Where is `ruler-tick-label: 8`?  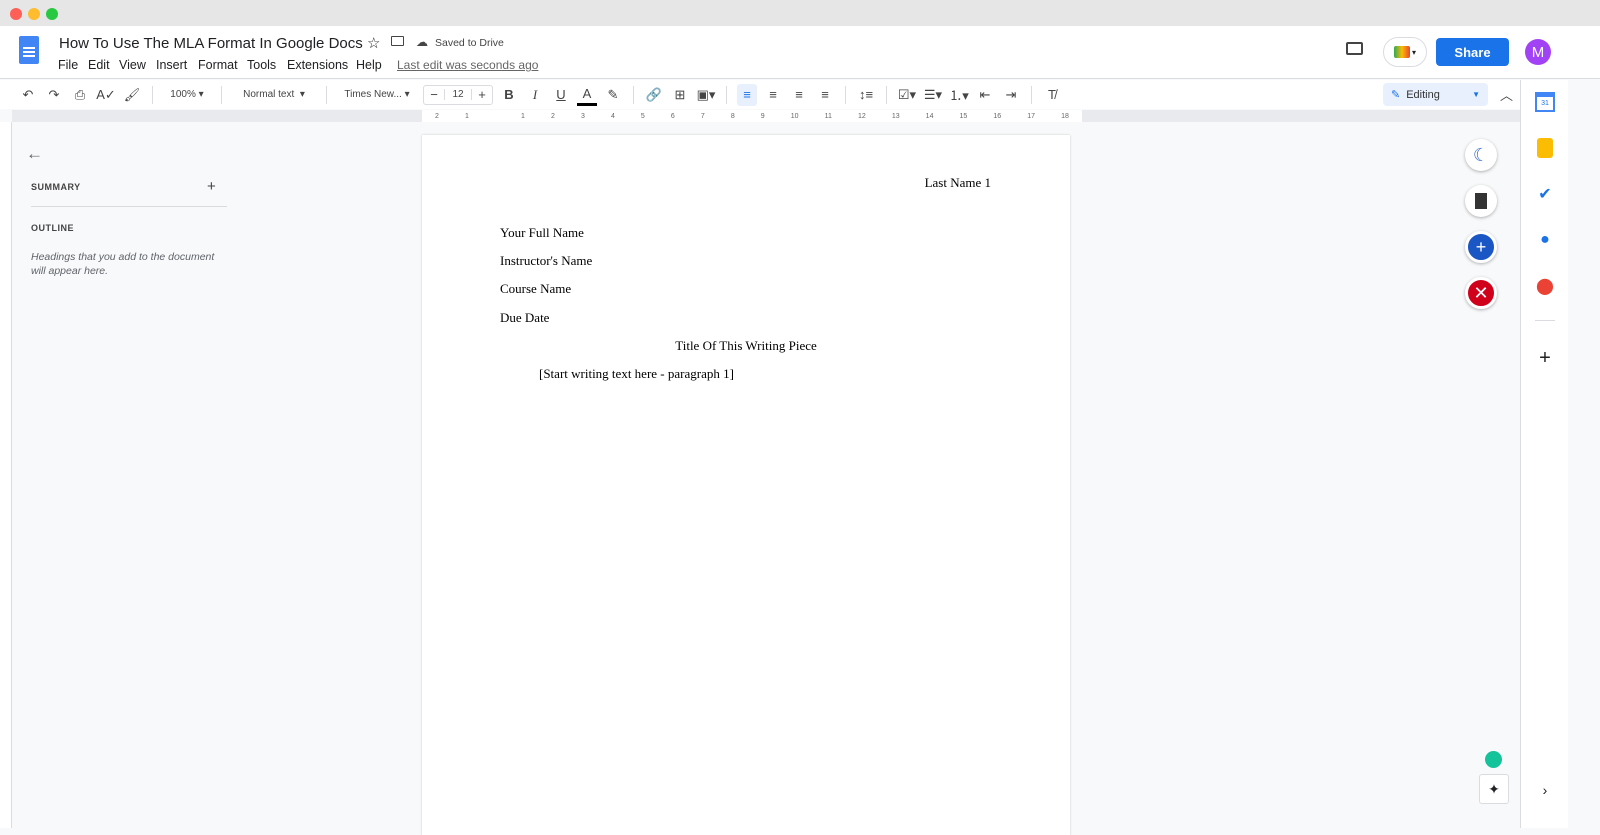
ruler-tick-label: 8 is located at coordinates (732, 116).